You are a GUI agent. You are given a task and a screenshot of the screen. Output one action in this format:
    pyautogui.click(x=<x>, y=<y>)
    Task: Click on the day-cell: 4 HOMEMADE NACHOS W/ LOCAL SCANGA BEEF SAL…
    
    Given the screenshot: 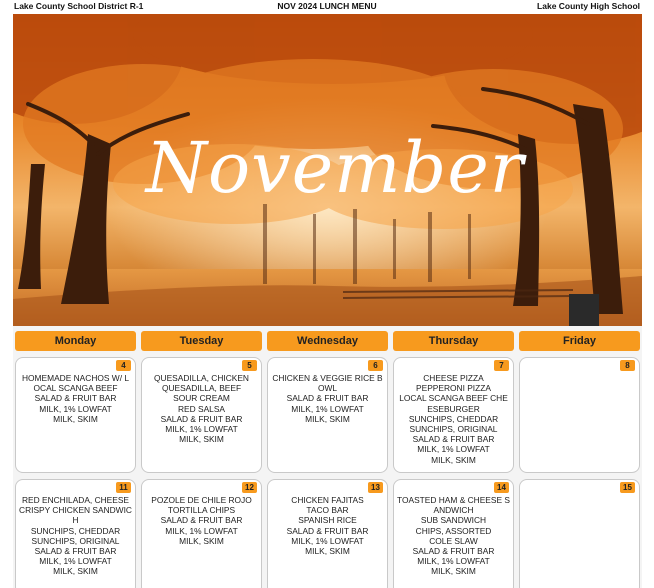 What is the action you would take?
    pyautogui.click(x=75, y=415)
    